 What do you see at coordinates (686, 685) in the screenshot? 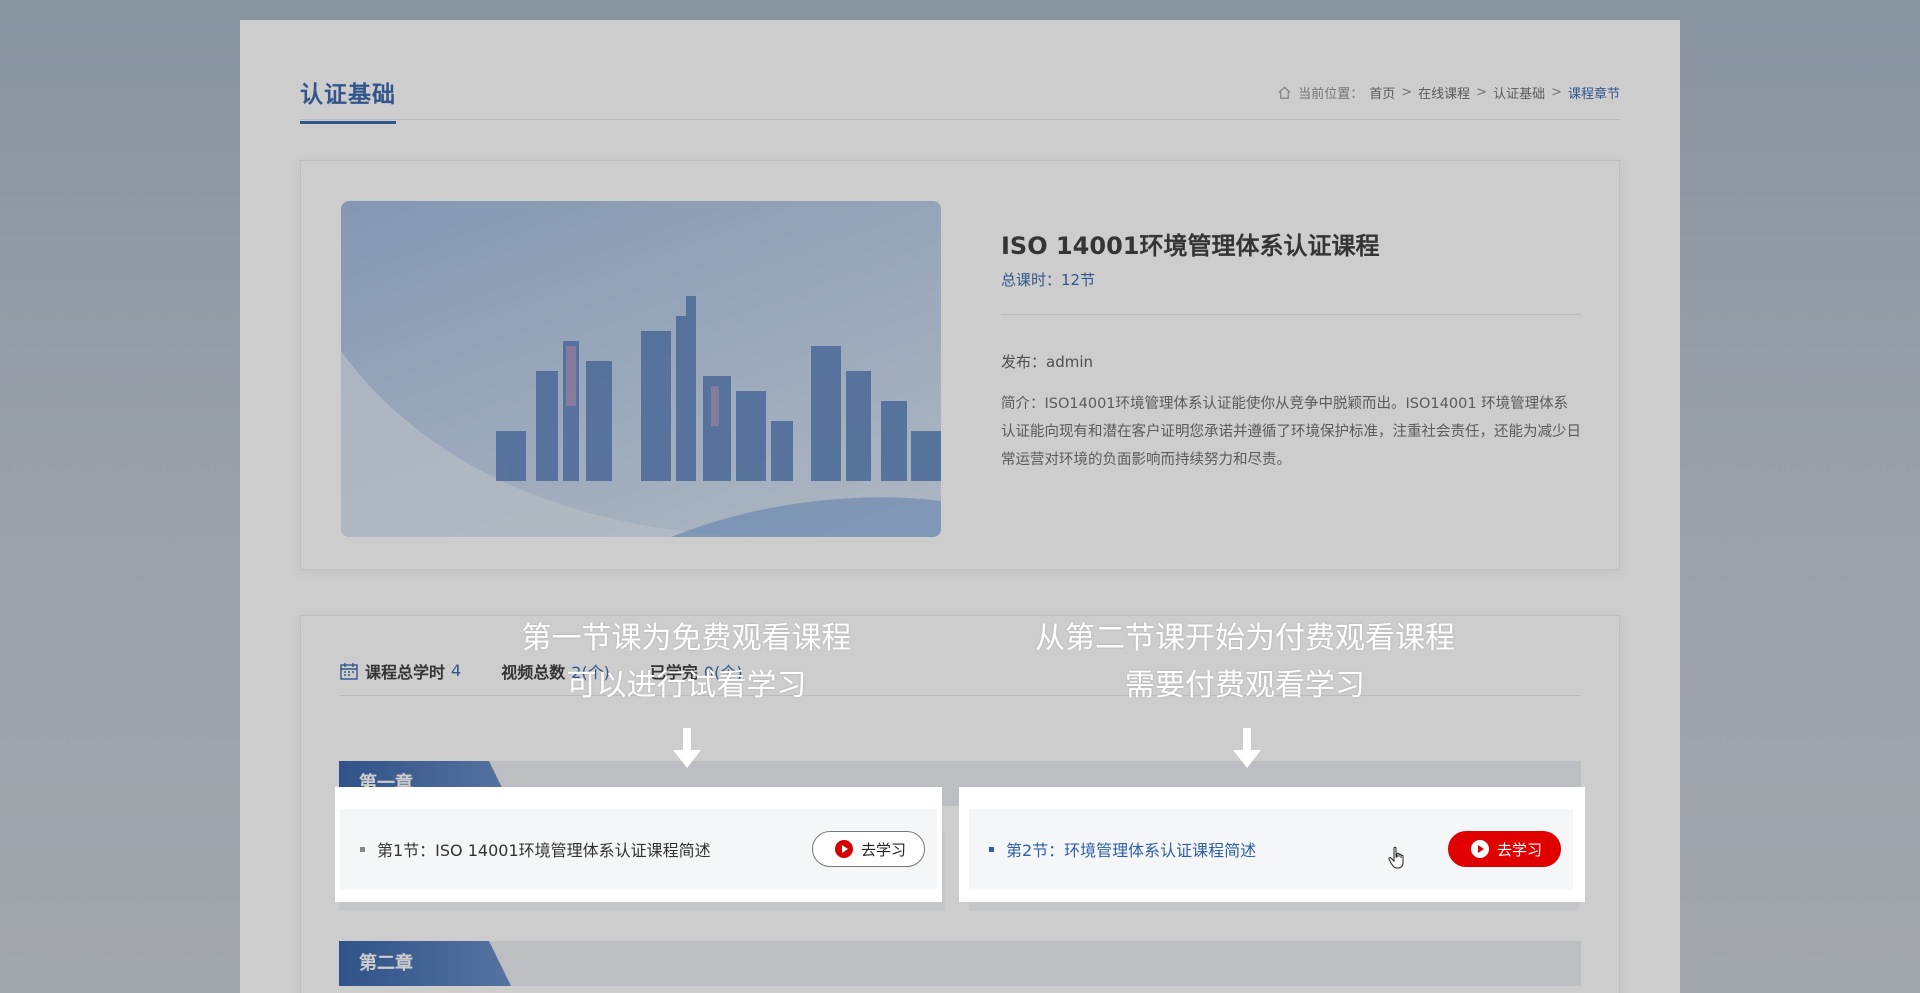
I see `callout-line: 可以进行试看学习` at bounding box center [686, 685].